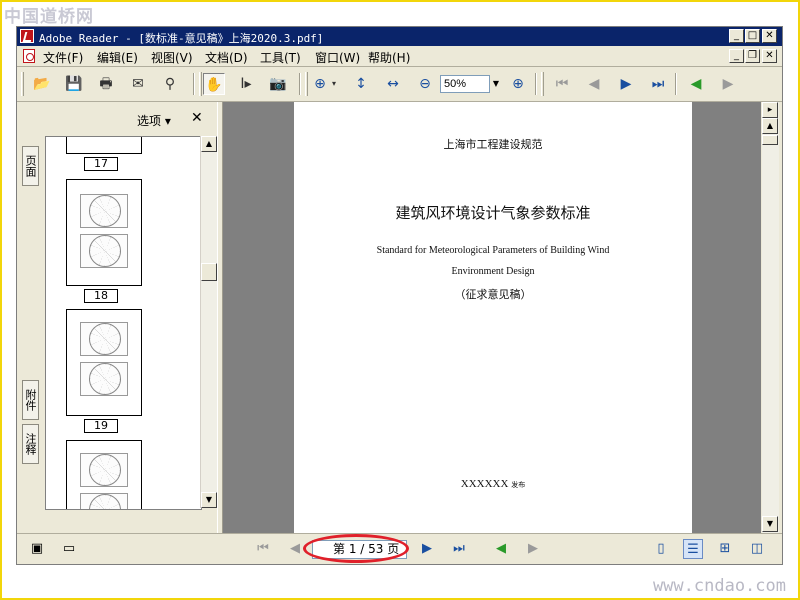  What do you see at coordinates (106, 84) in the screenshot?
I see `print-icon: 🖶` at bounding box center [106, 84].